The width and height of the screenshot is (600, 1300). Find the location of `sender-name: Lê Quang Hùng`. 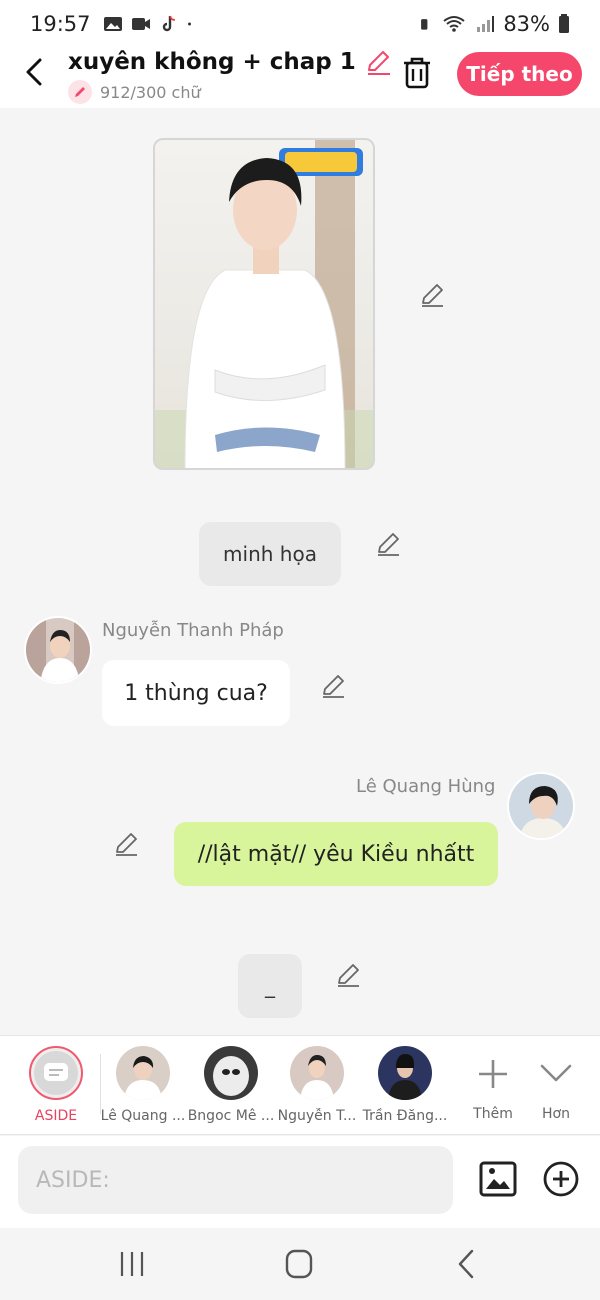

sender-name: Lê Quang Hùng is located at coordinates (426, 786).